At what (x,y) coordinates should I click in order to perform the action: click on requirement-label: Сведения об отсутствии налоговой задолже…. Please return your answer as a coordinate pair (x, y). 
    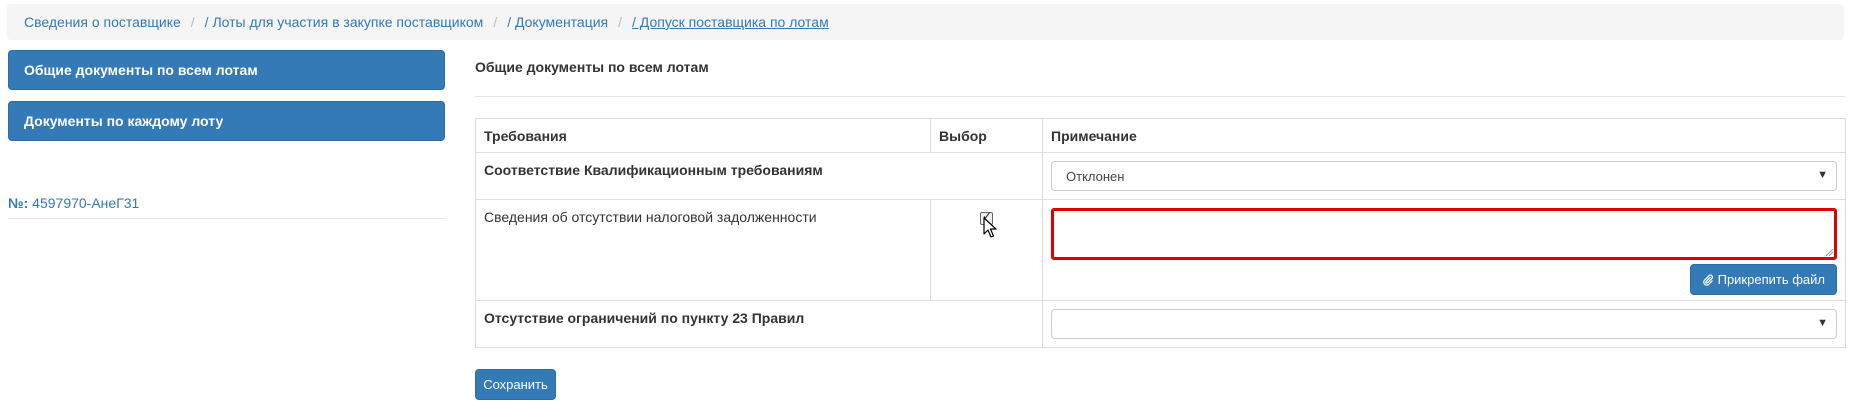
    Looking at the image, I should click on (650, 217).